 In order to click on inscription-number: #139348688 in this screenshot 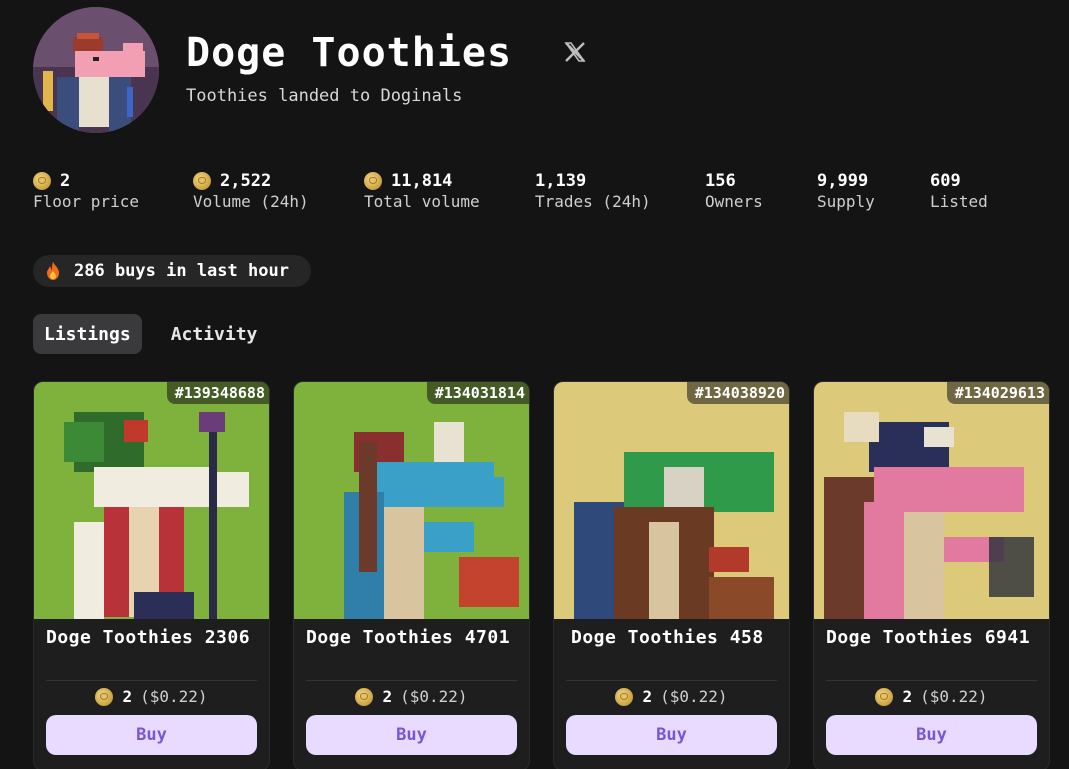, I will do `click(217, 393)`.